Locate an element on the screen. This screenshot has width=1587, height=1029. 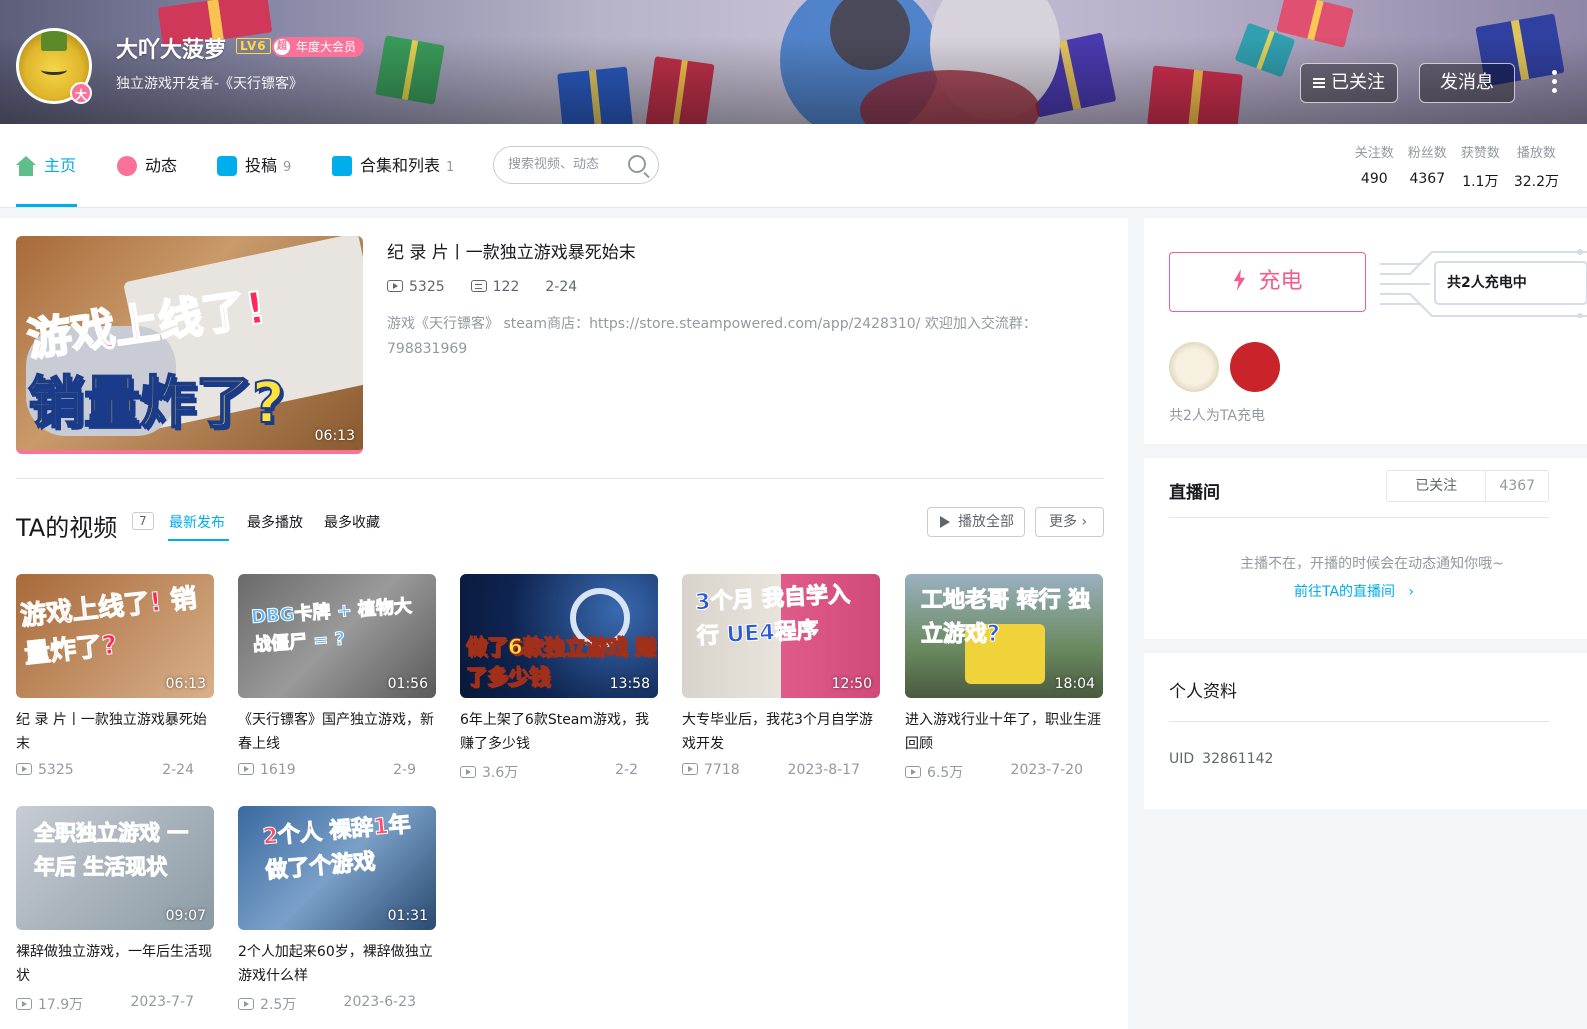
danmaku-icon is located at coordinates (478, 286).